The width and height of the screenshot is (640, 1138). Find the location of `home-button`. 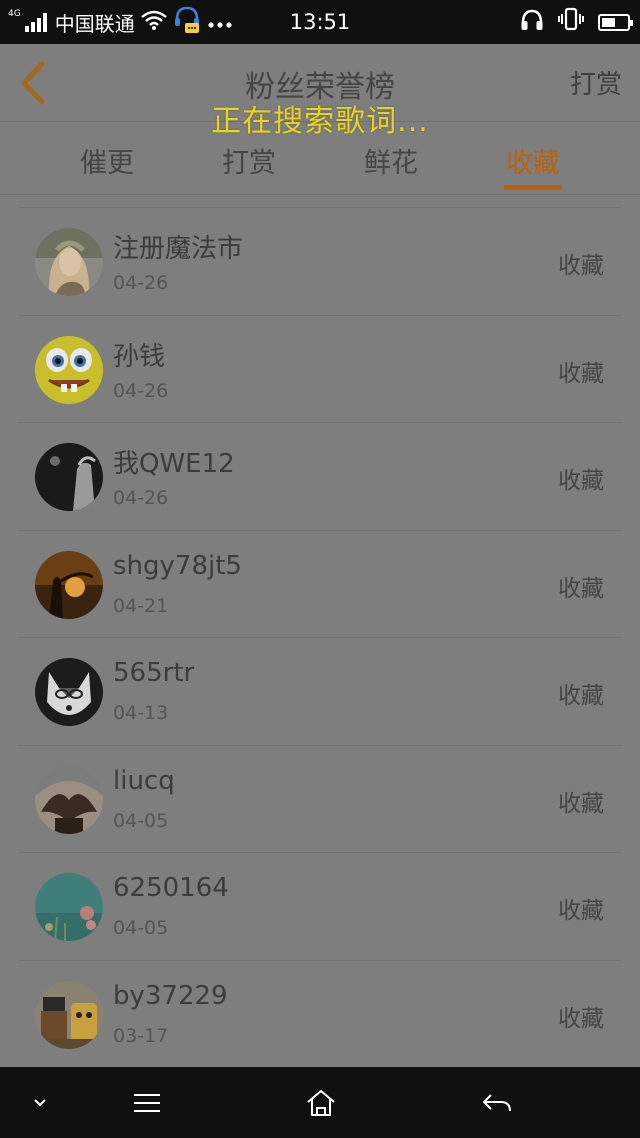

home-button is located at coordinates (321, 1102).